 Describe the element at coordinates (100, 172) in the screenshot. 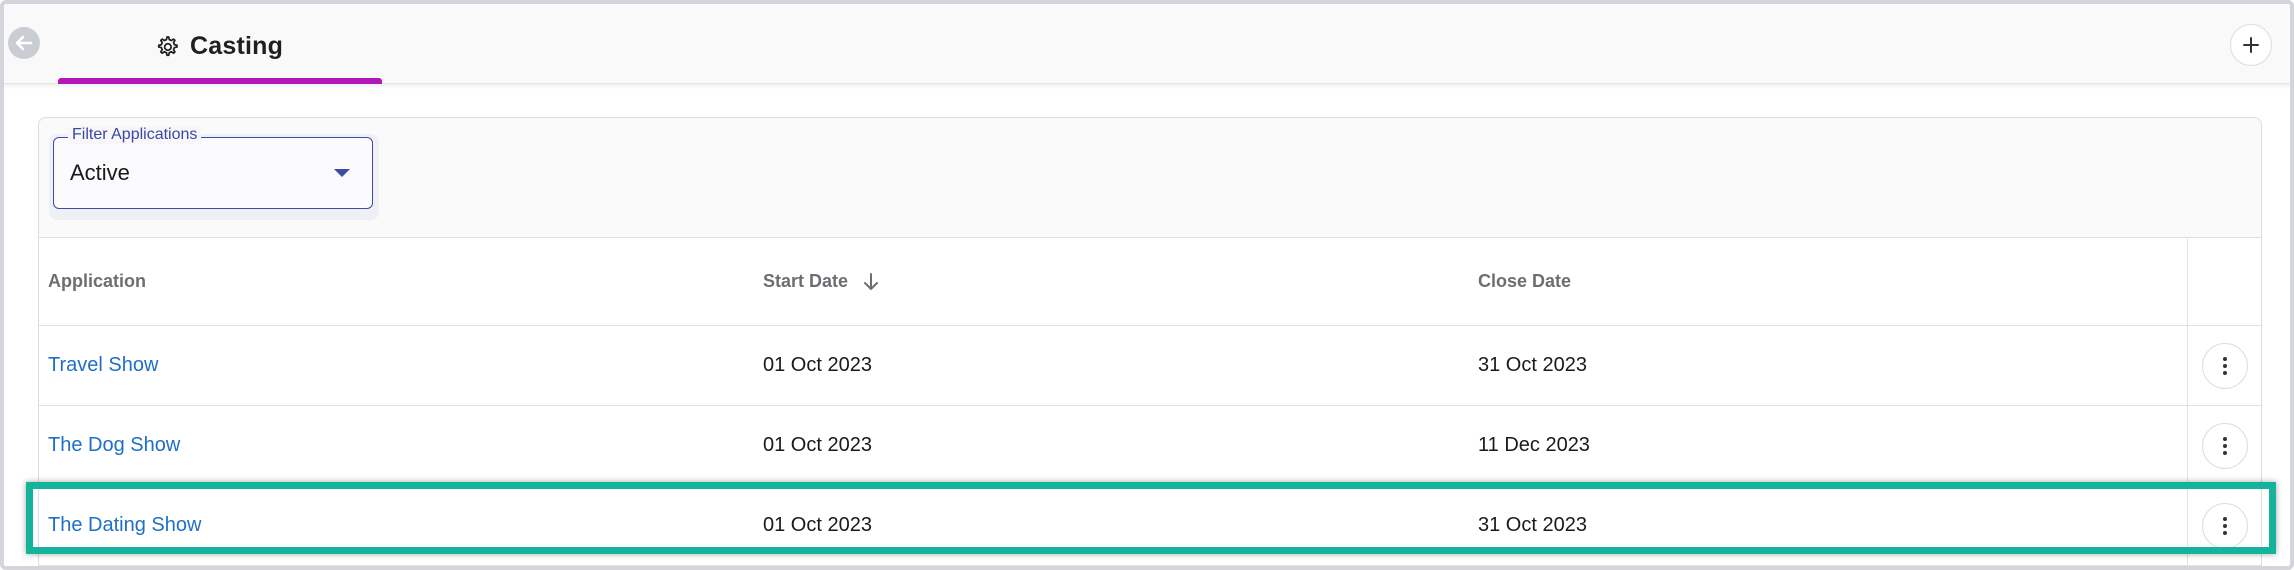

I see `filter-selected-value: Active` at that location.